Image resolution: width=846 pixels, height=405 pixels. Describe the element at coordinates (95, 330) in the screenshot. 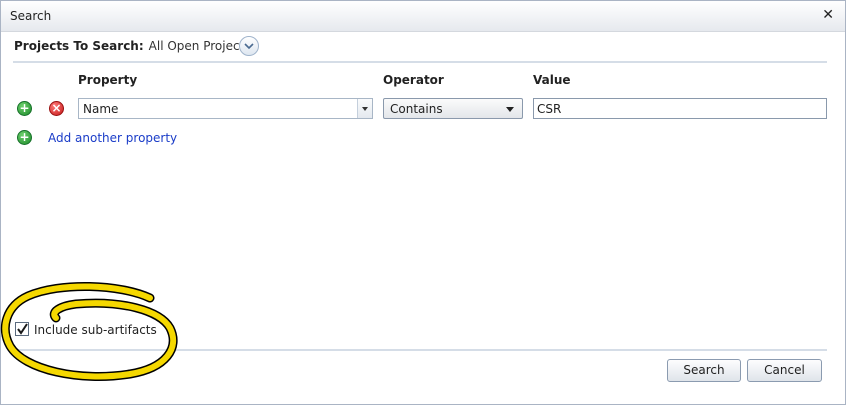

I see `include-sub-artifacts-label: Include sub-artifacts` at that location.